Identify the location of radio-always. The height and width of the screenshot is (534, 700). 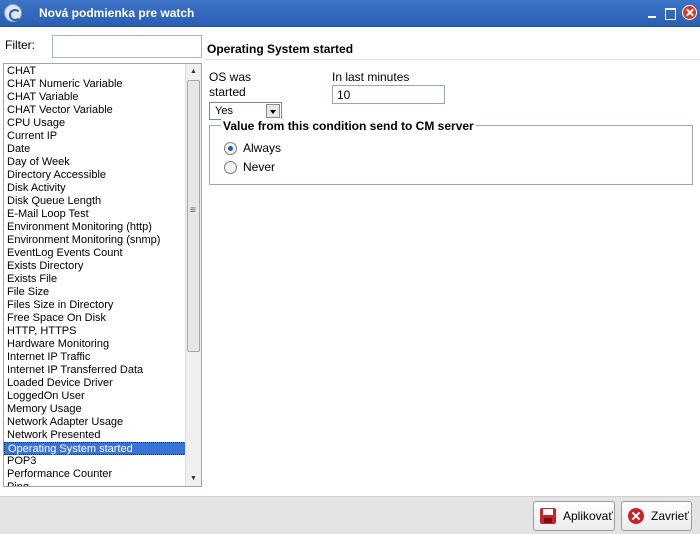
(230, 148).